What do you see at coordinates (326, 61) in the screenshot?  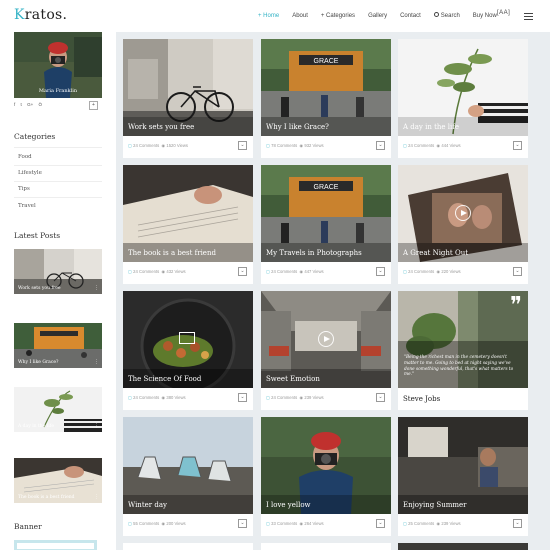 I see `svg-text: GRACE` at bounding box center [326, 61].